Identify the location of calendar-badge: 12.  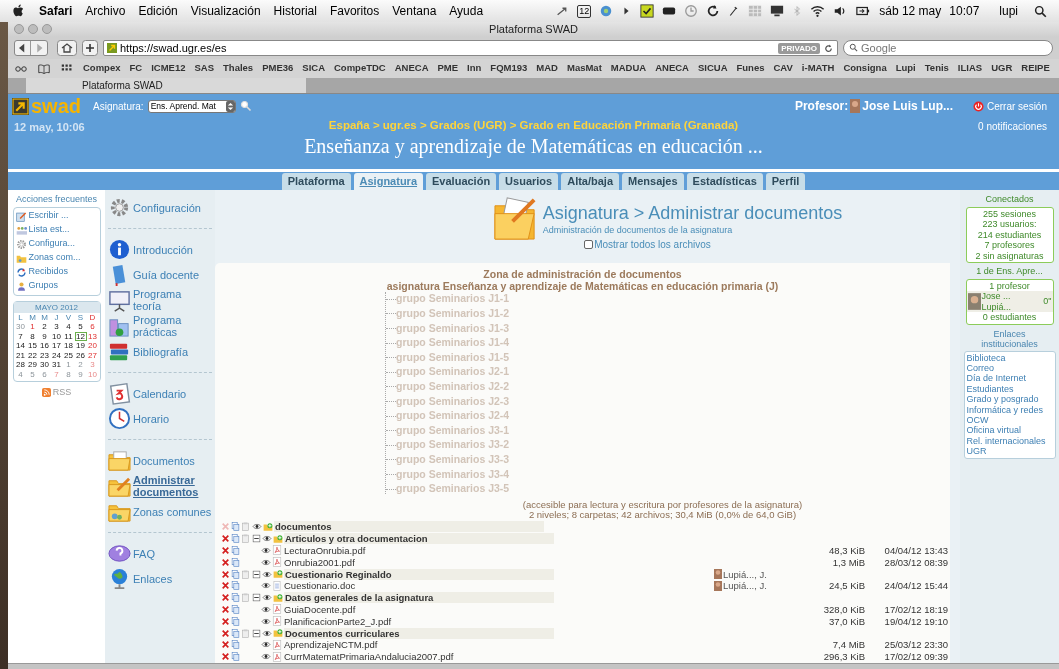
(584, 11).